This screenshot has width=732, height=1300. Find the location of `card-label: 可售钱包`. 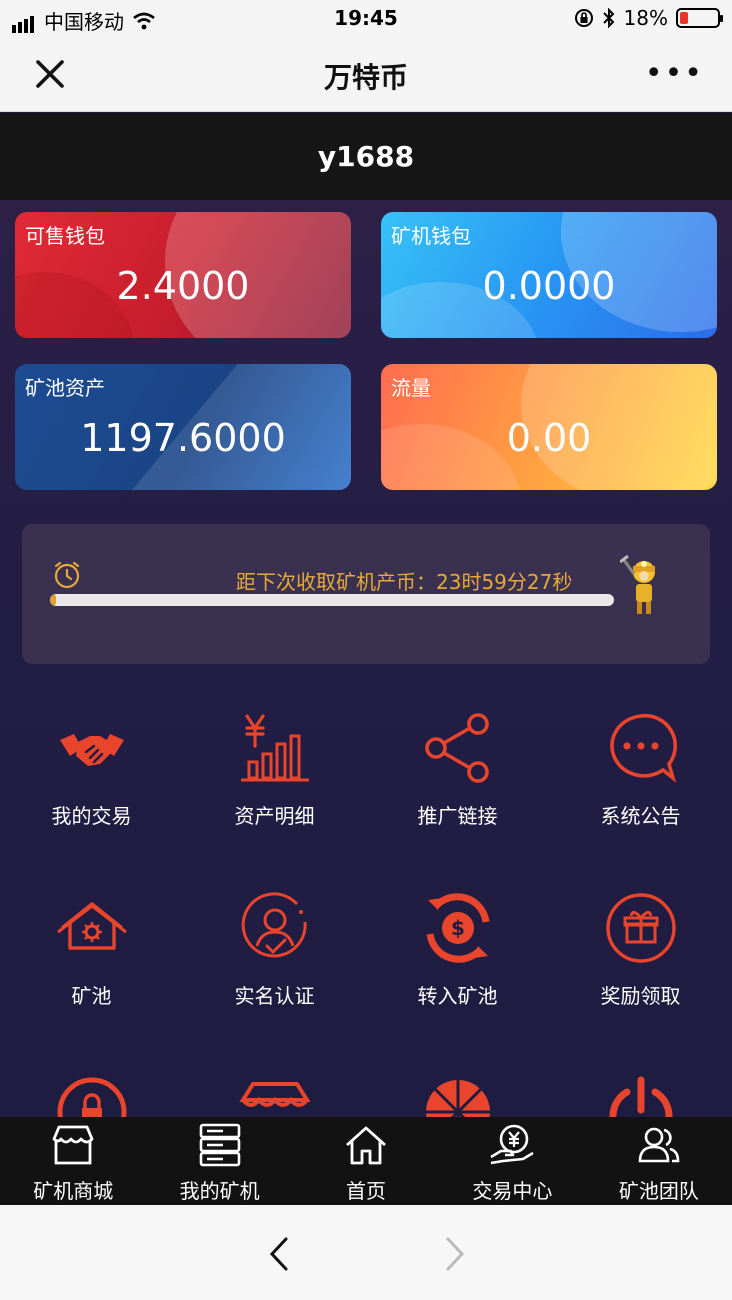

card-label: 可售钱包 is located at coordinates (65, 236).